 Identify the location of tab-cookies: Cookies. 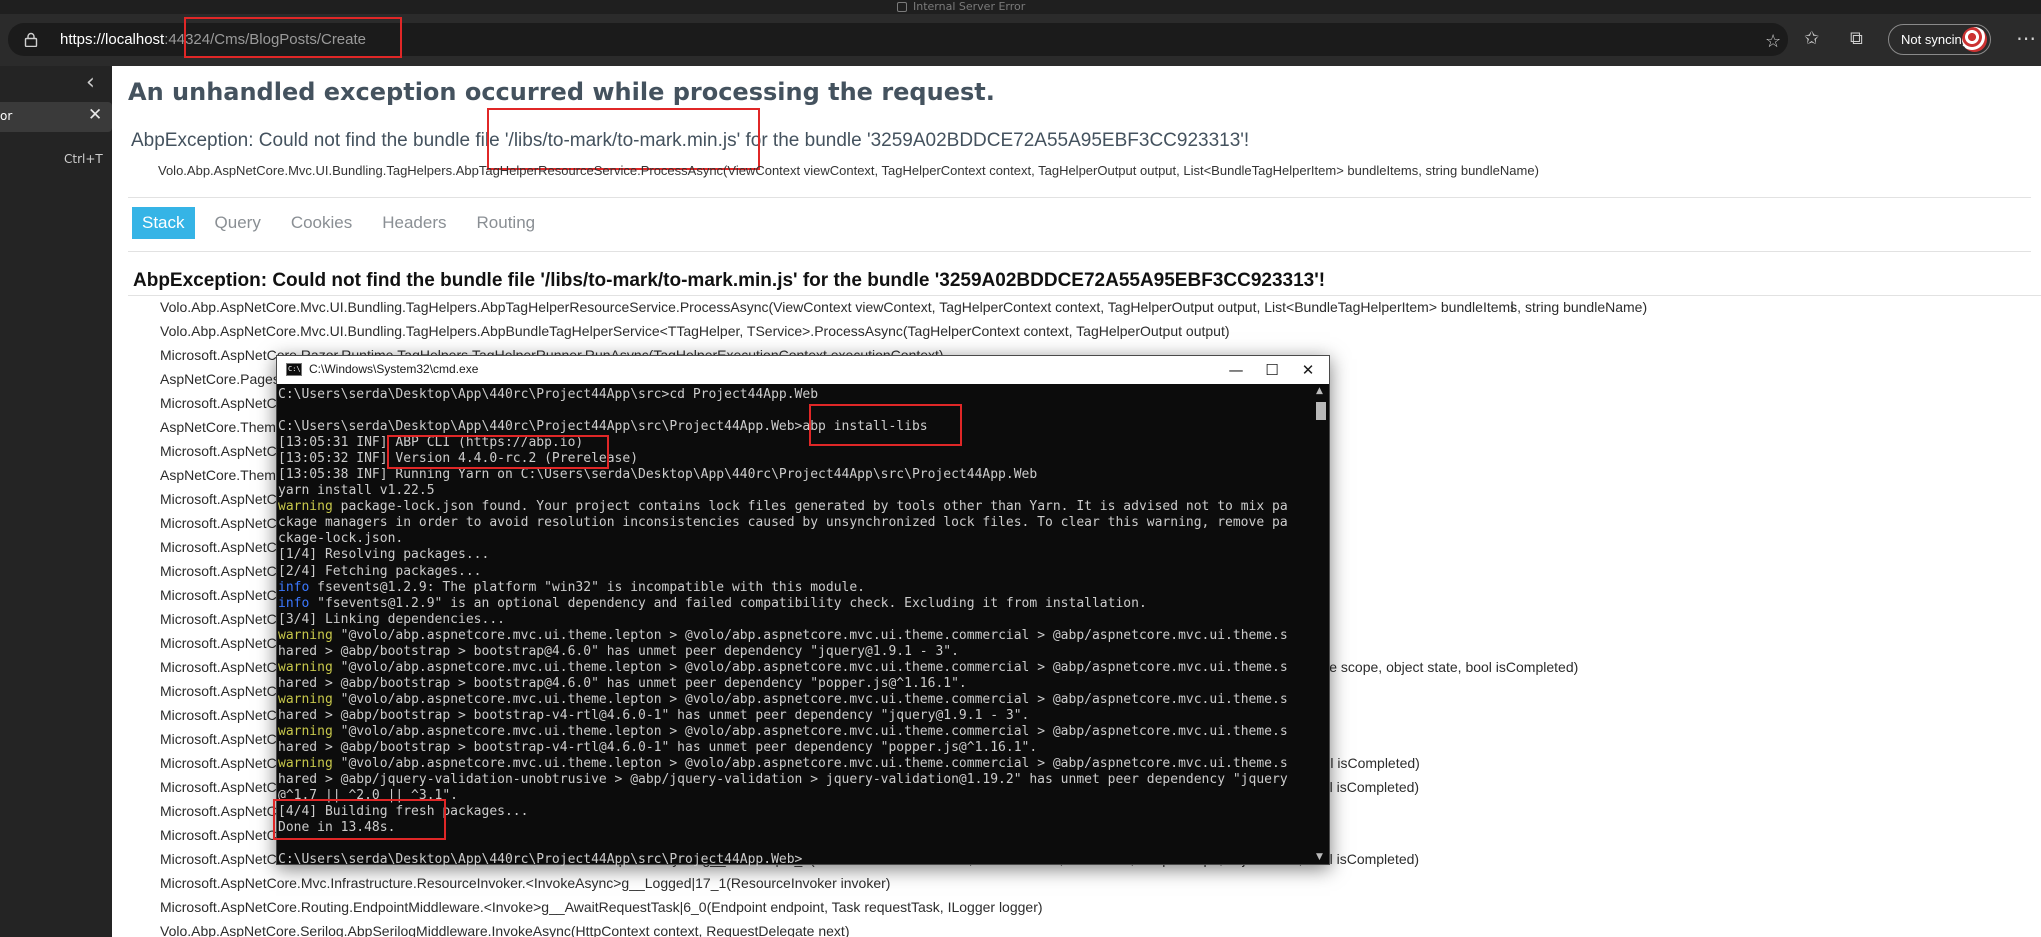
(321, 223).